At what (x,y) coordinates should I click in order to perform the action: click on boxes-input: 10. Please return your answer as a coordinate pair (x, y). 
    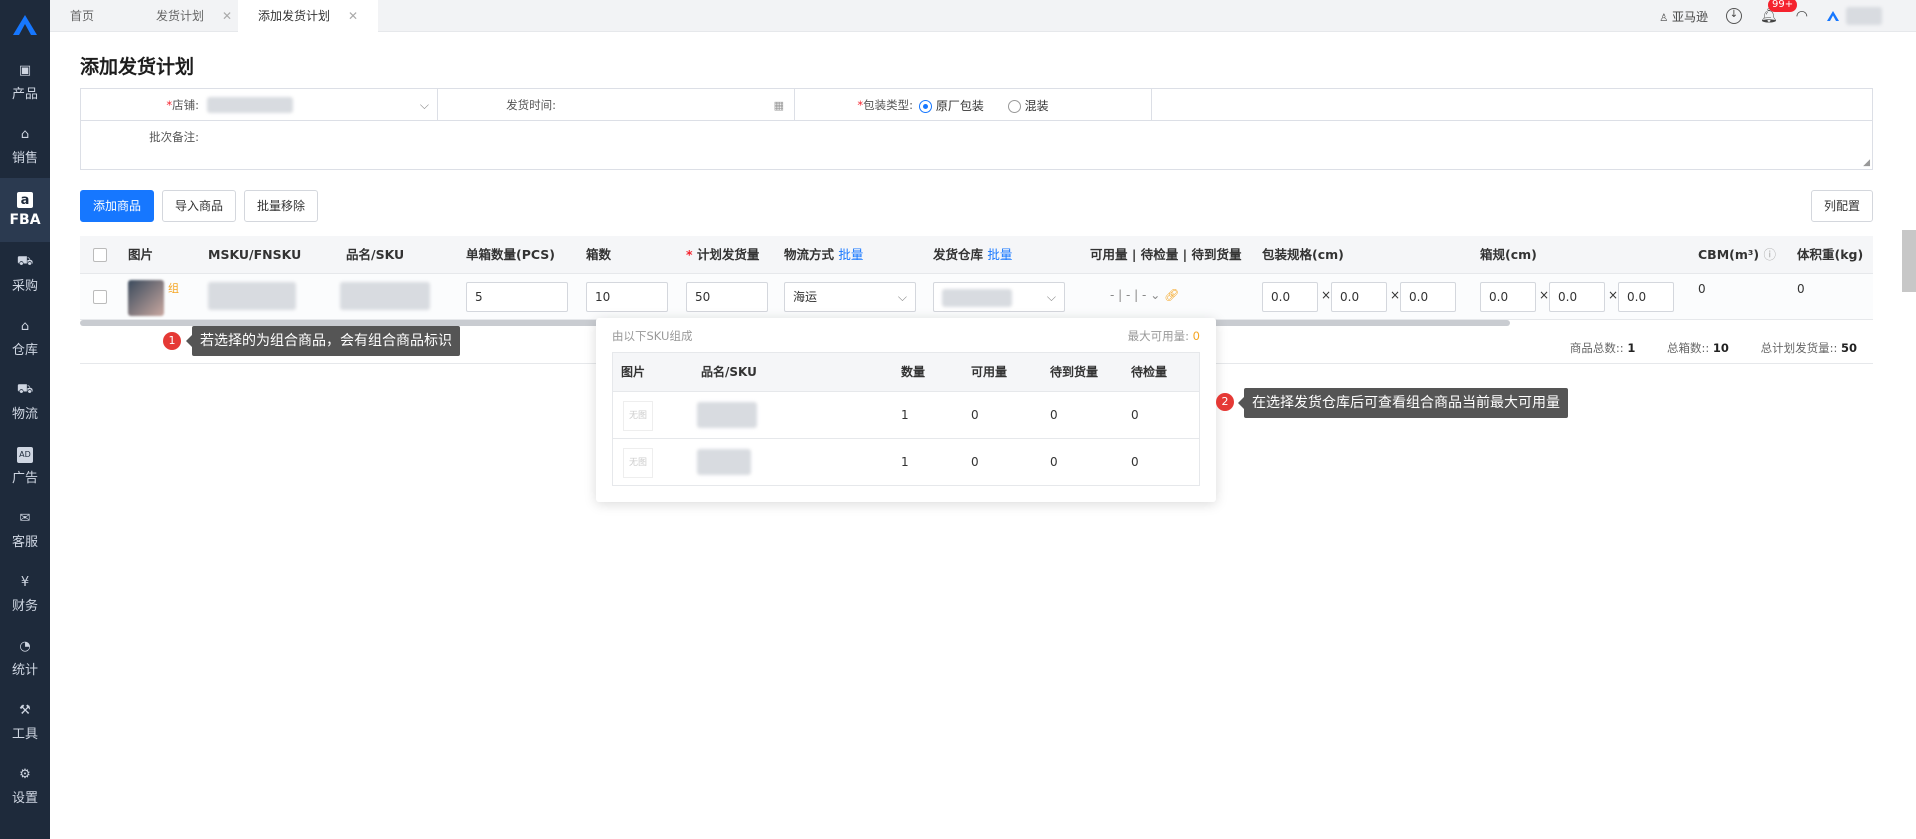
    Looking at the image, I should click on (627, 297).